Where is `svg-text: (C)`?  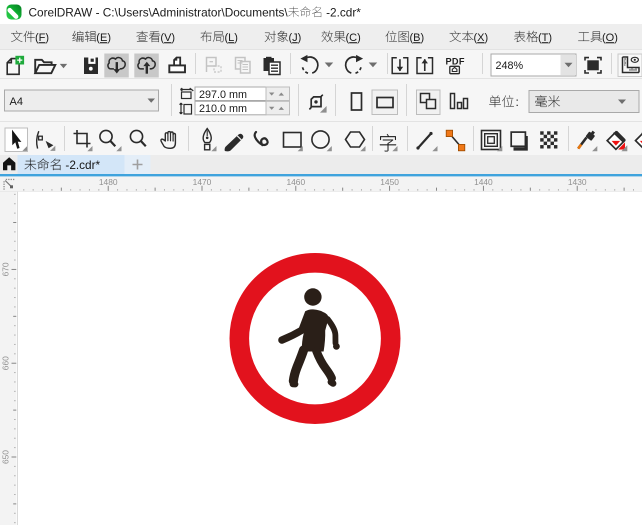
svg-text: (C) is located at coordinates (353, 38).